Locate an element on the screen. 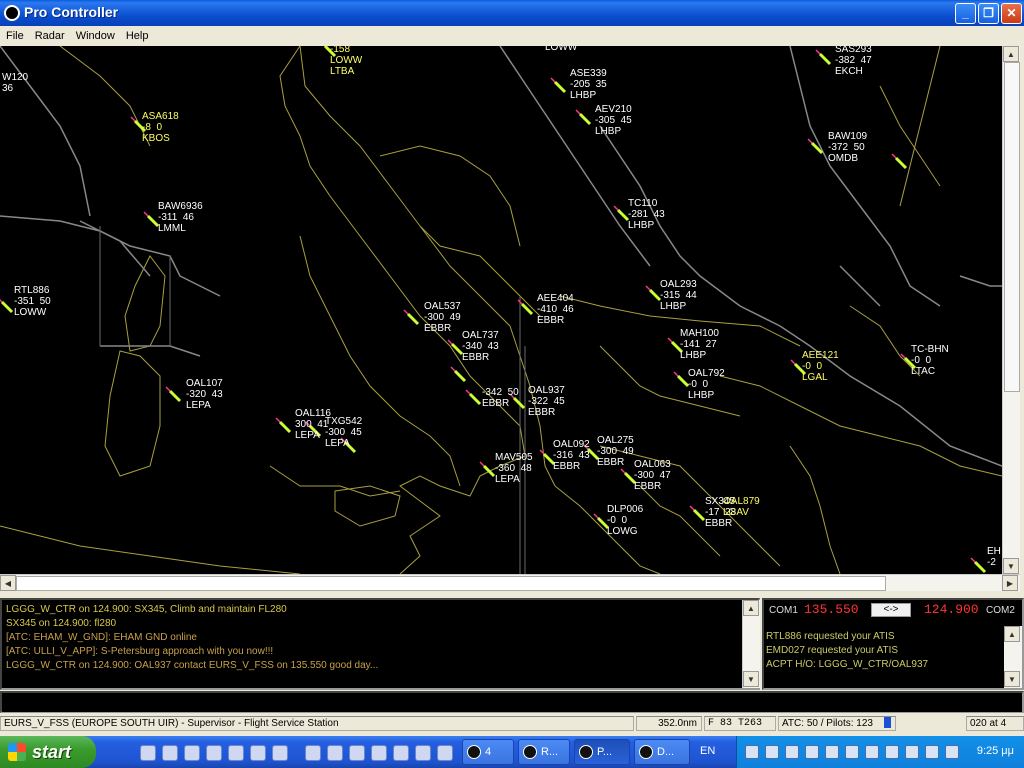 Image resolution: width=1024 pixels, height=768 pixels. aircraft-tag: RTL886 -351 50 LOWW is located at coordinates (32, 301).